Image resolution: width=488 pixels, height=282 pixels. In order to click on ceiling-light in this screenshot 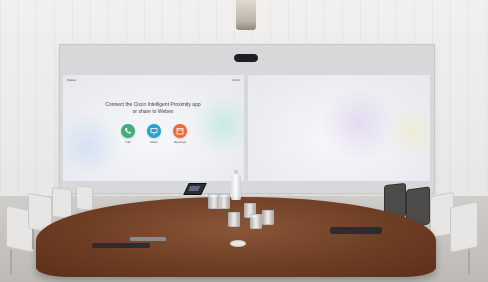, I will do `click(246, 15)`.